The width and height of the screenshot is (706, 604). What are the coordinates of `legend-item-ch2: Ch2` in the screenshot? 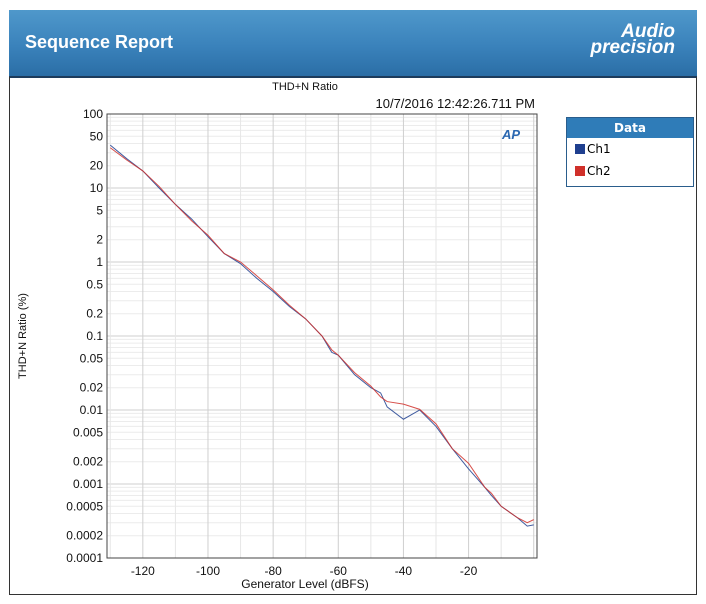 It's located at (630, 171).